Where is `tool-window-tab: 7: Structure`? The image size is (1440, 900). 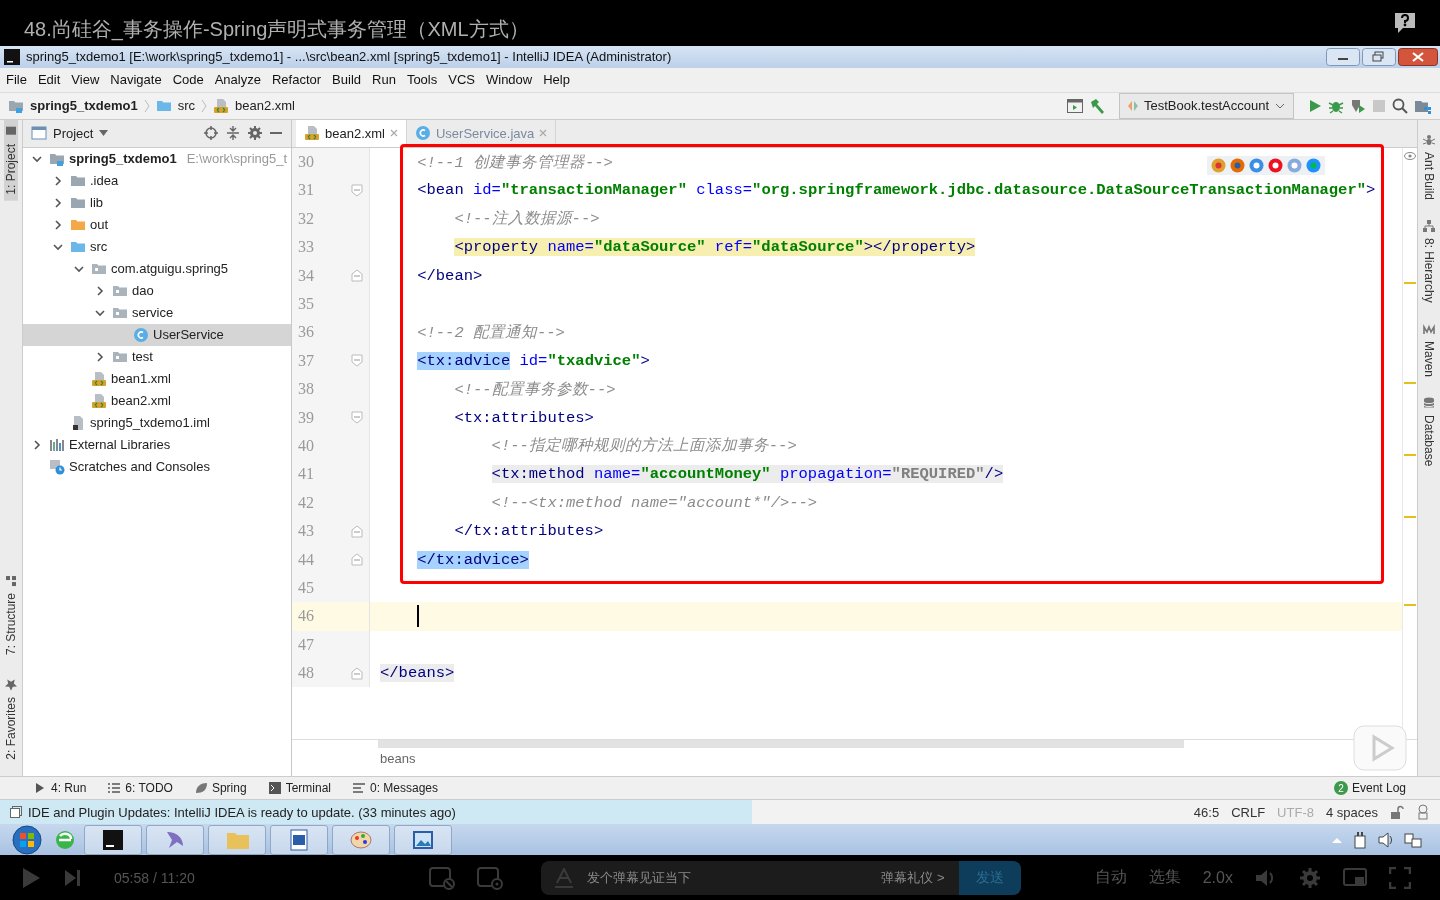
tool-window-tab: 7: Structure is located at coordinates (11, 615).